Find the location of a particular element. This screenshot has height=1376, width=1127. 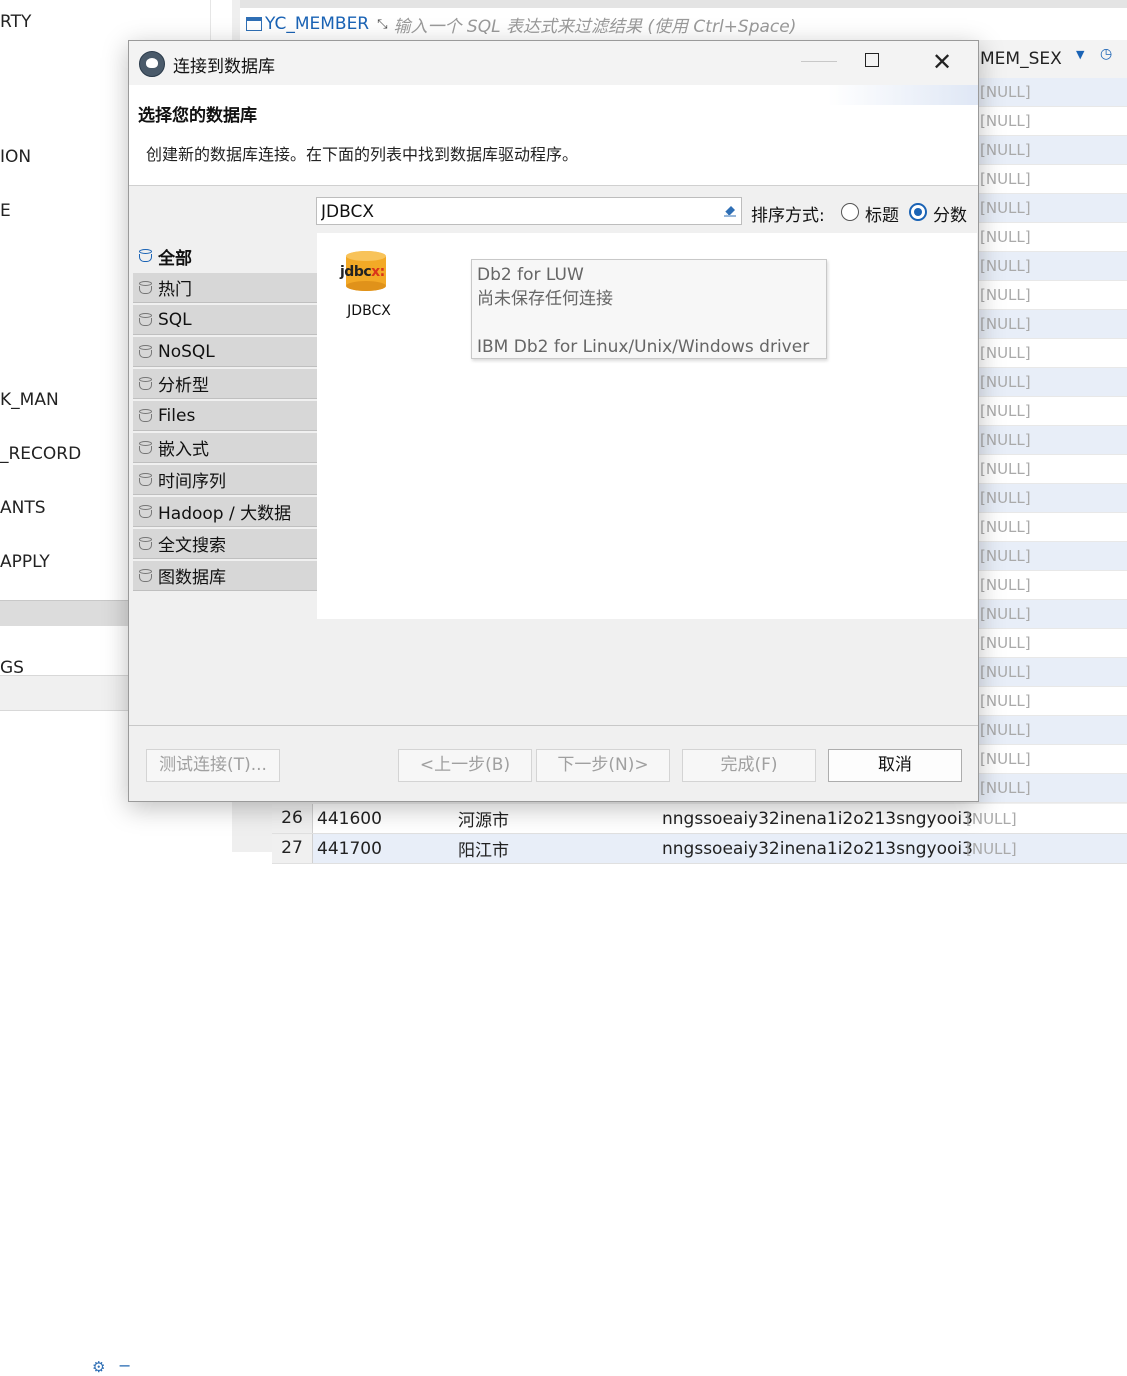

sort-by-score-label: 分数 is located at coordinates (950, 213).